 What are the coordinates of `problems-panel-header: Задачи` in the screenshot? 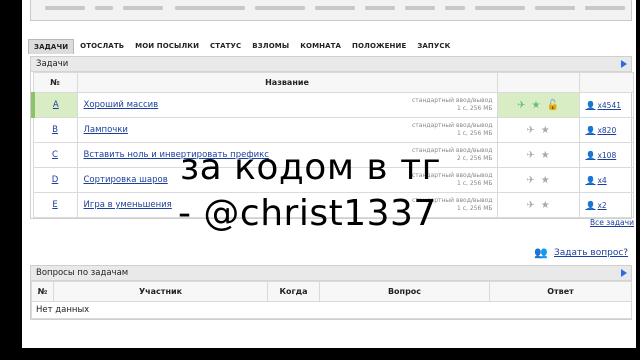 It's located at (331, 64).